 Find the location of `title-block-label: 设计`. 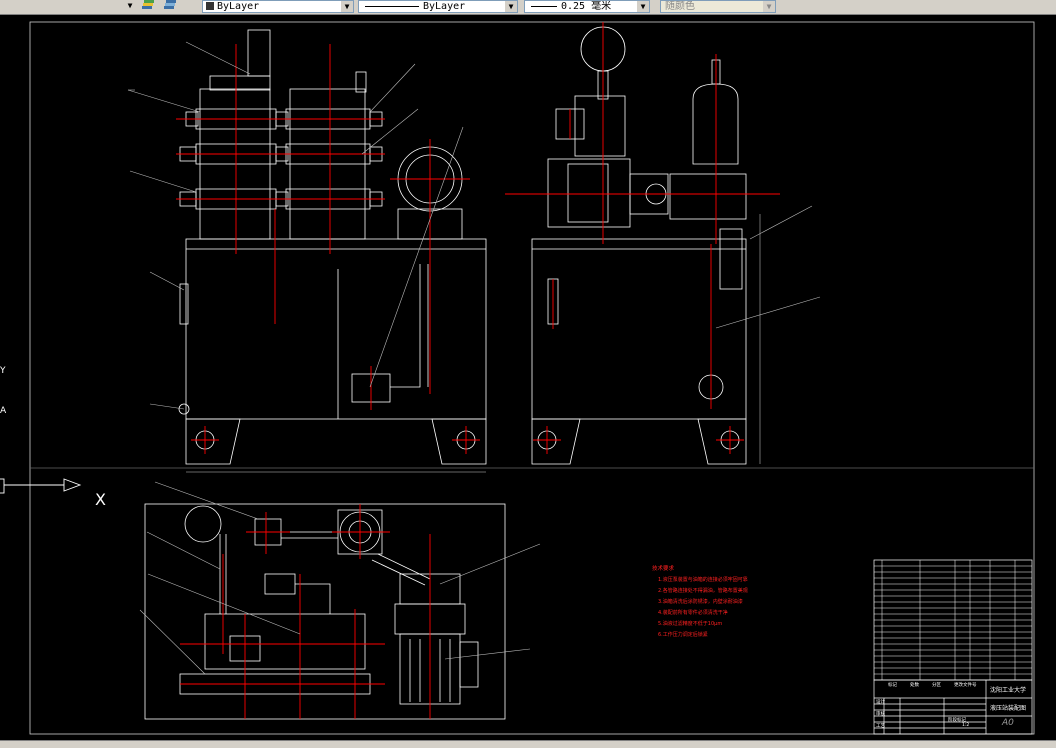

title-block-label: 设计 is located at coordinates (880, 702).